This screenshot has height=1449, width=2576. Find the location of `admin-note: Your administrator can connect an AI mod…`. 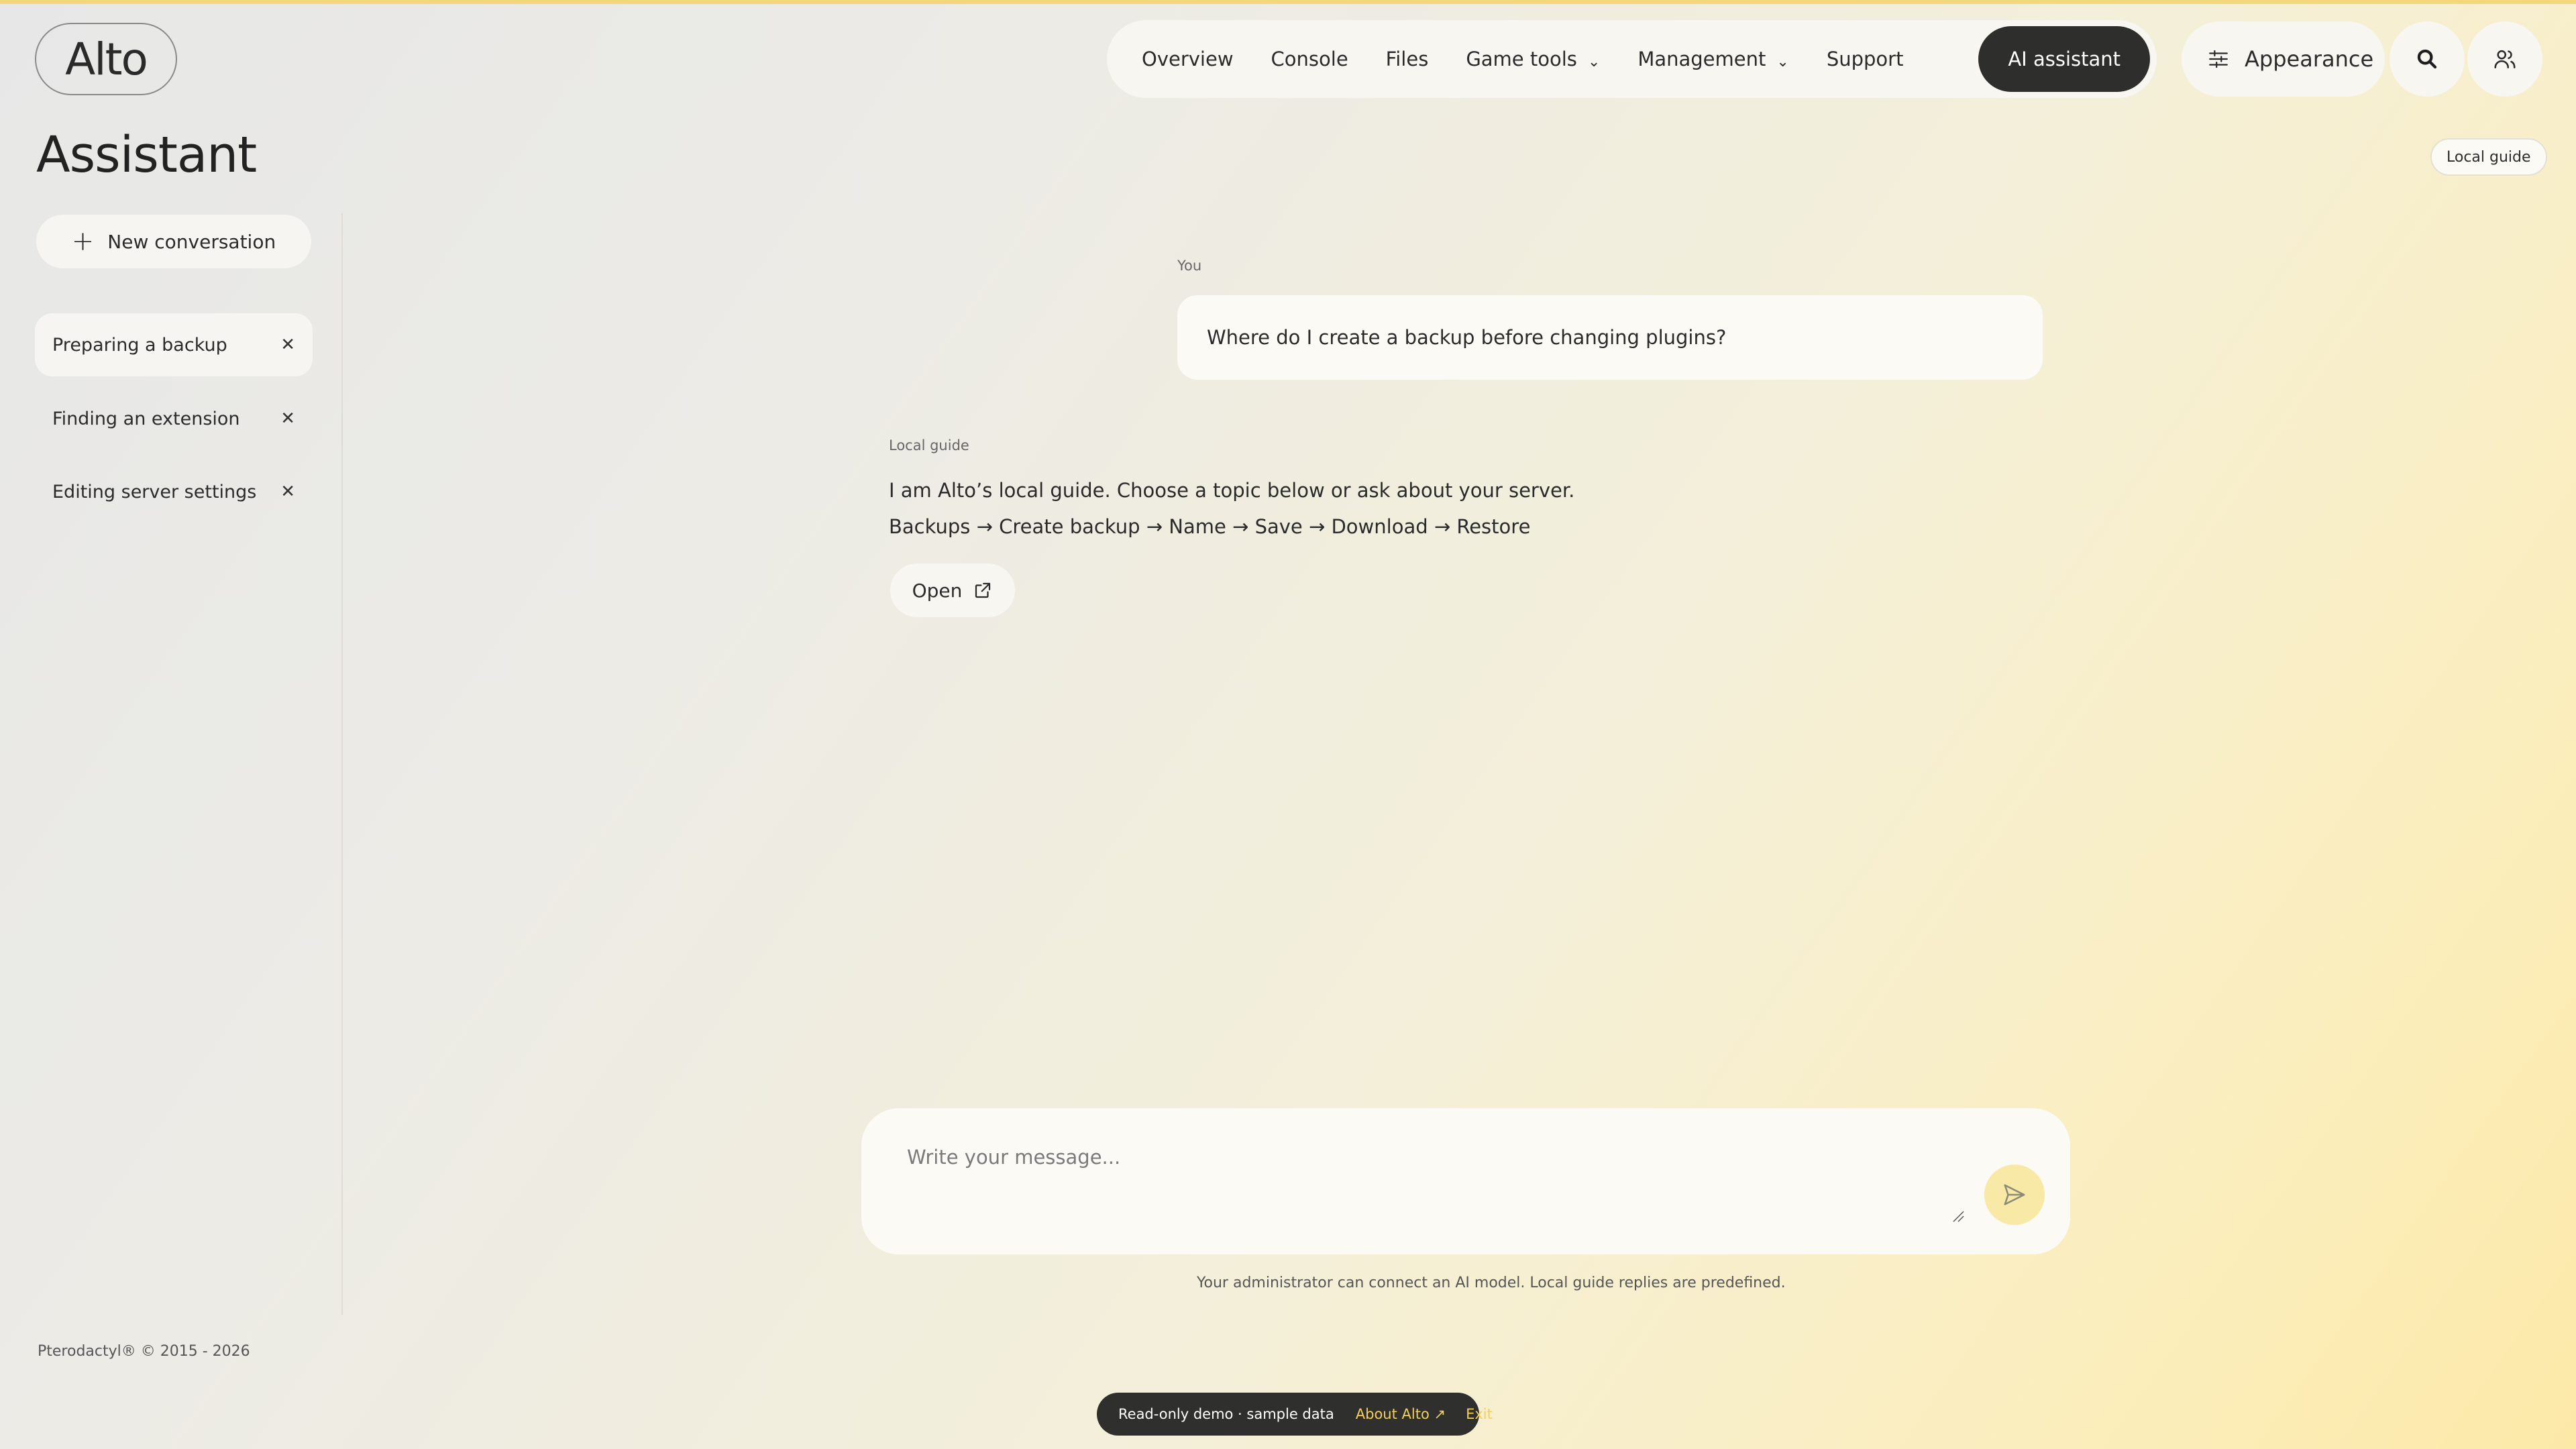

admin-note: Your administrator can connect an AI mod… is located at coordinates (1491, 1283).